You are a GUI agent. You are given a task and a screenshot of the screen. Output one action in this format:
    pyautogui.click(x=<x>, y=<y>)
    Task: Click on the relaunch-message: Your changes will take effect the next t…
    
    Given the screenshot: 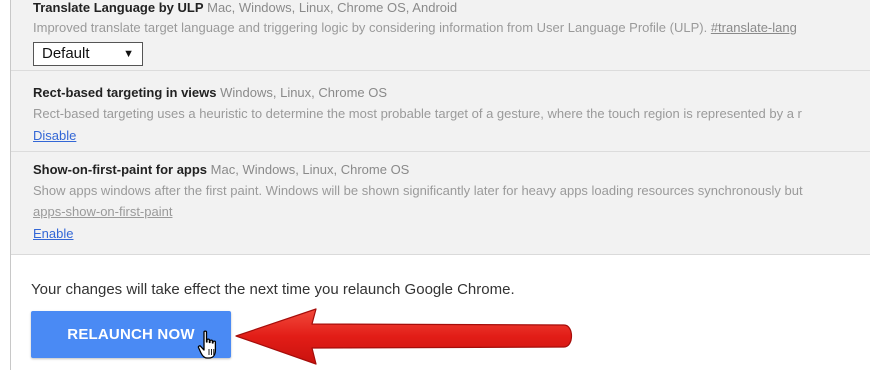 What is the action you would take?
    pyautogui.click(x=273, y=289)
    